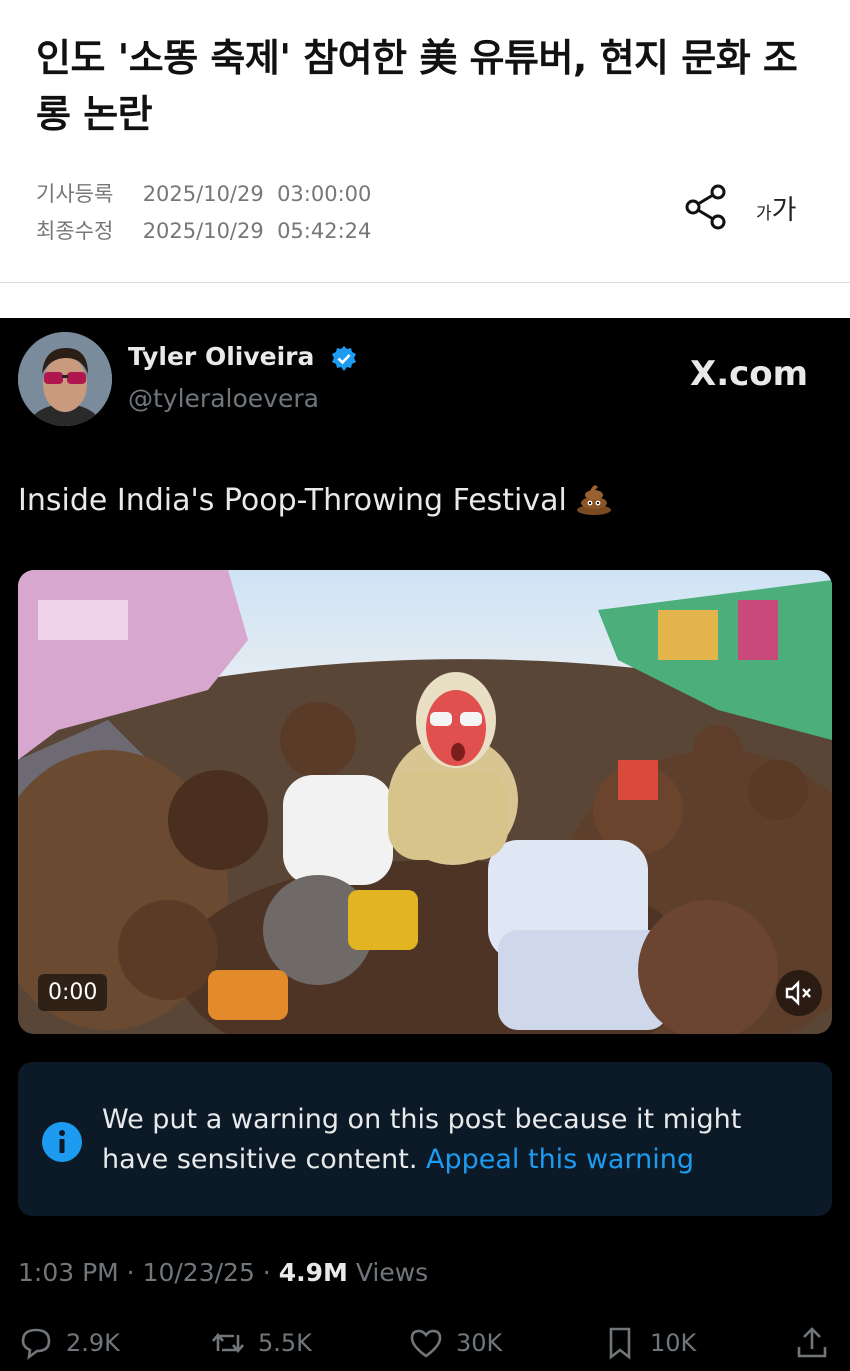 The height and width of the screenshot is (1371, 850). Describe the element at coordinates (560, 1159) in the screenshot. I see `appeal-warning-link: Appeal this warning` at that location.